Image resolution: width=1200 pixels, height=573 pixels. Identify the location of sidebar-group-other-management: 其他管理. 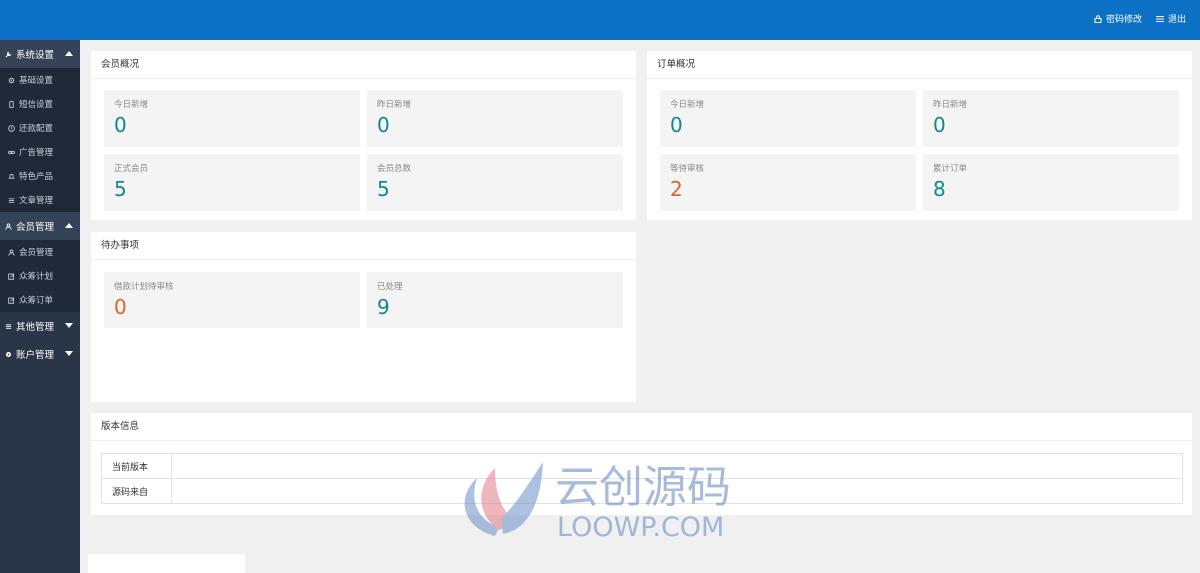
(40, 326).